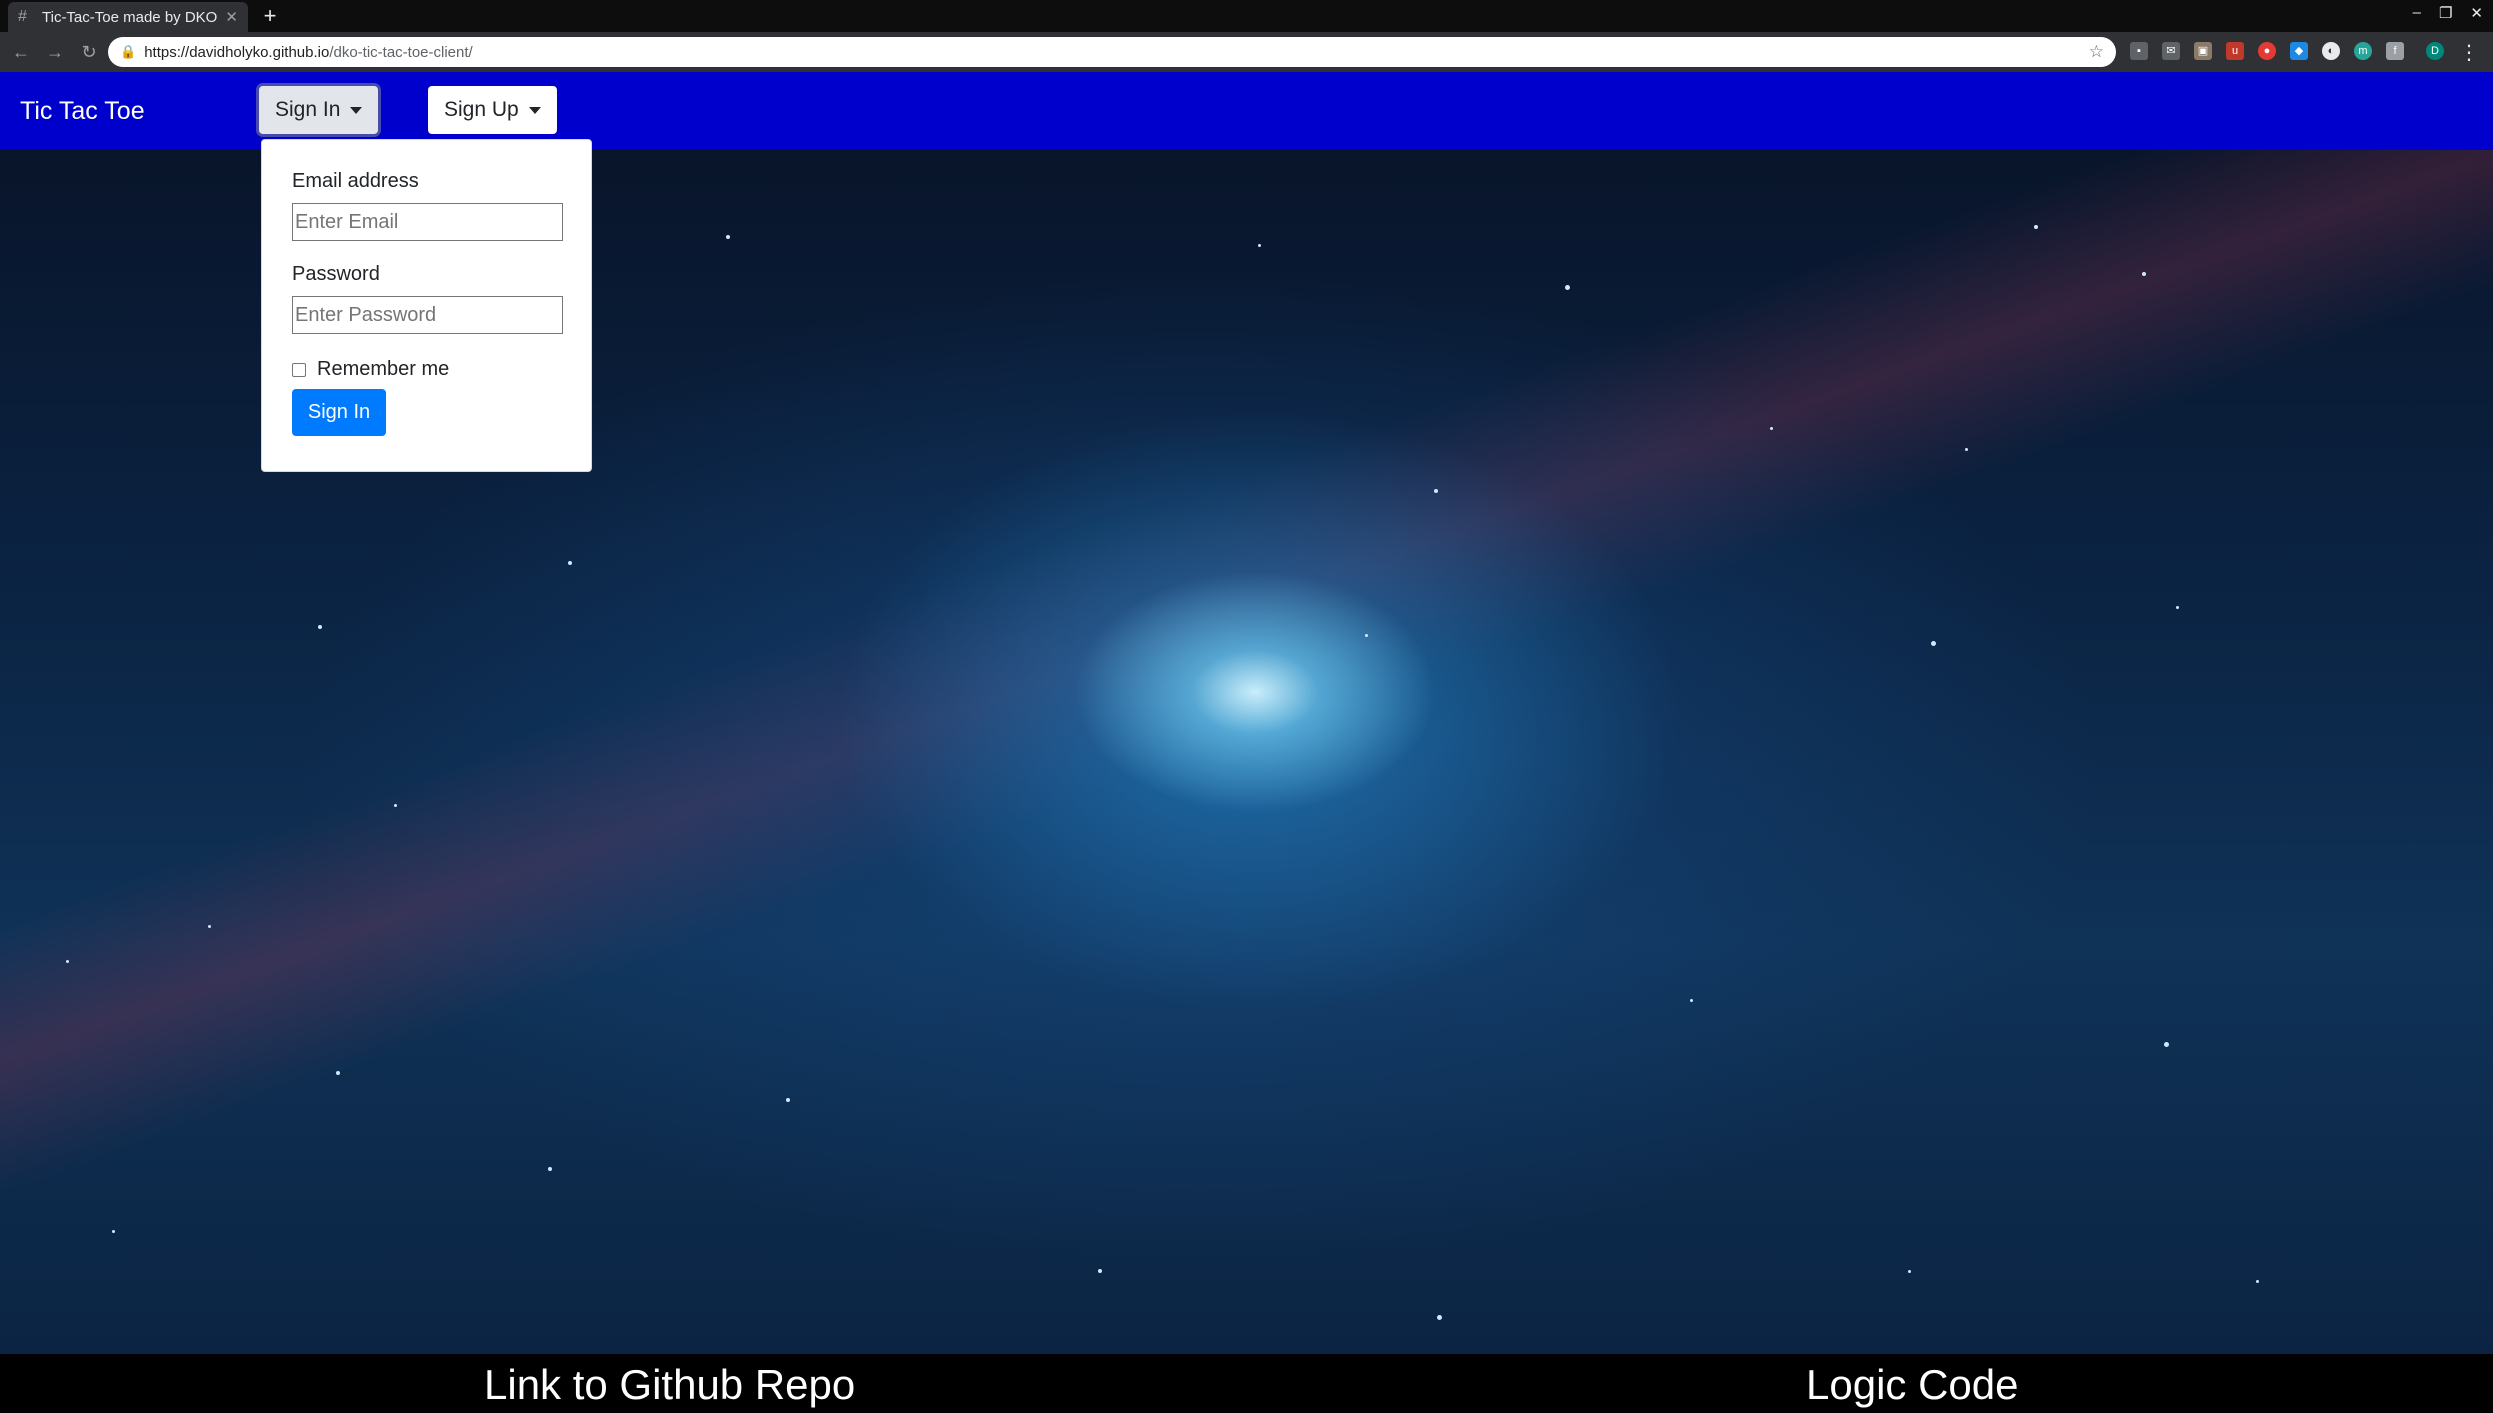 This screenshot has width=2493, height=1413. I want to click on tab-title: Tic-Tac-Toe made by DKO, so click(130, 17).